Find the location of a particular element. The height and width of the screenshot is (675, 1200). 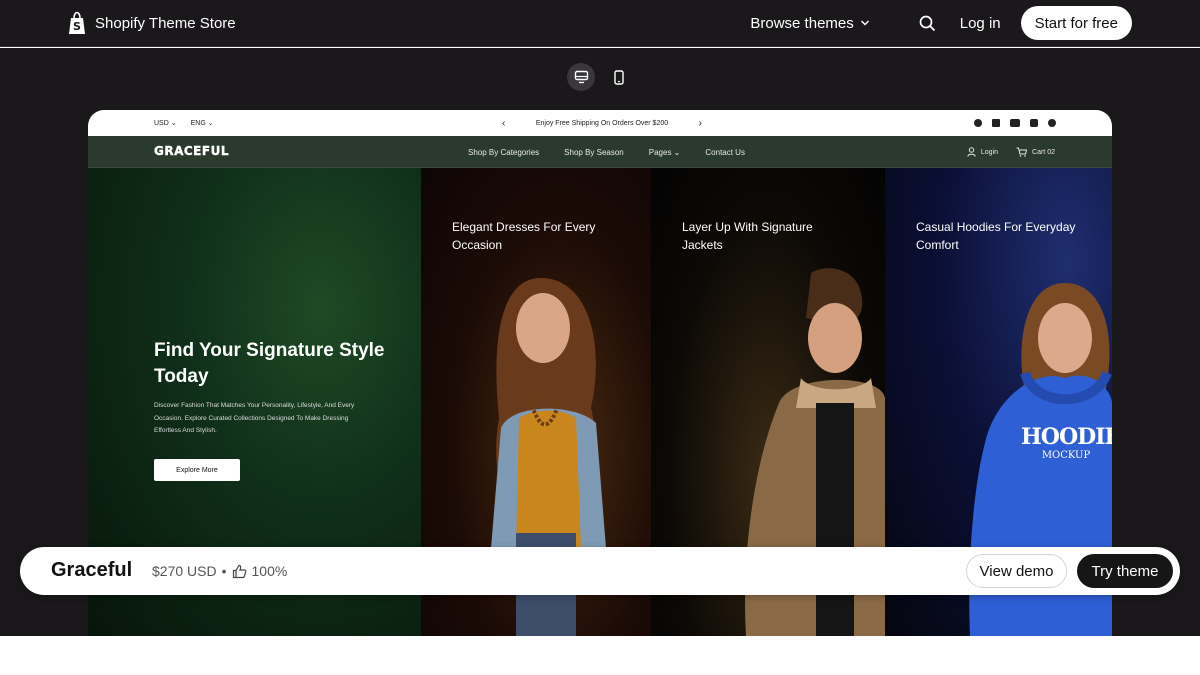

hoodie-print-subtitle: MOCKUP is located at coordinates (1066, 455).